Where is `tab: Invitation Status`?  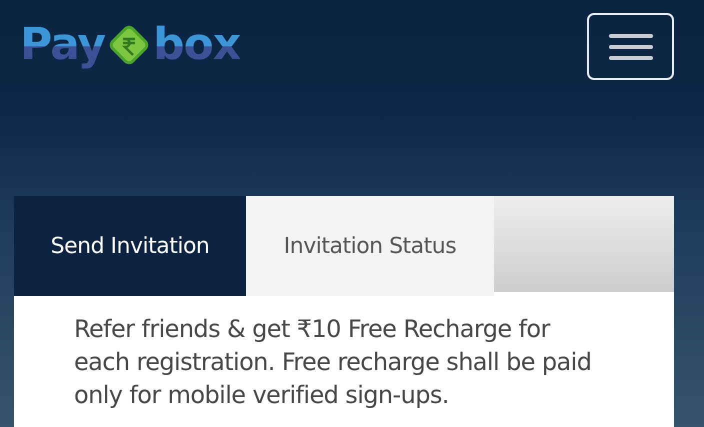 tab: Invitation Status is located at coordinates (370, 246).